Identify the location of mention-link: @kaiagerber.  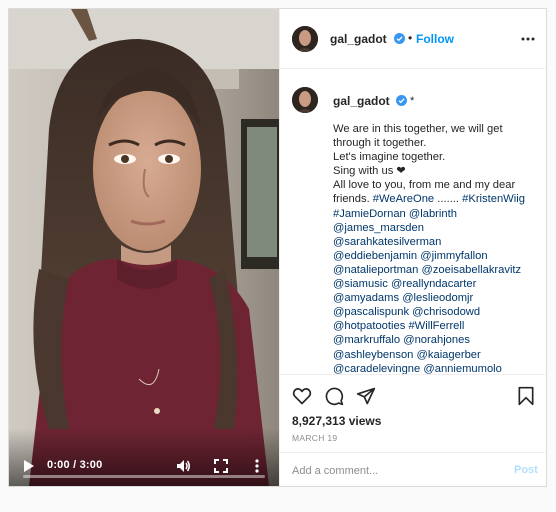
(449, 355).